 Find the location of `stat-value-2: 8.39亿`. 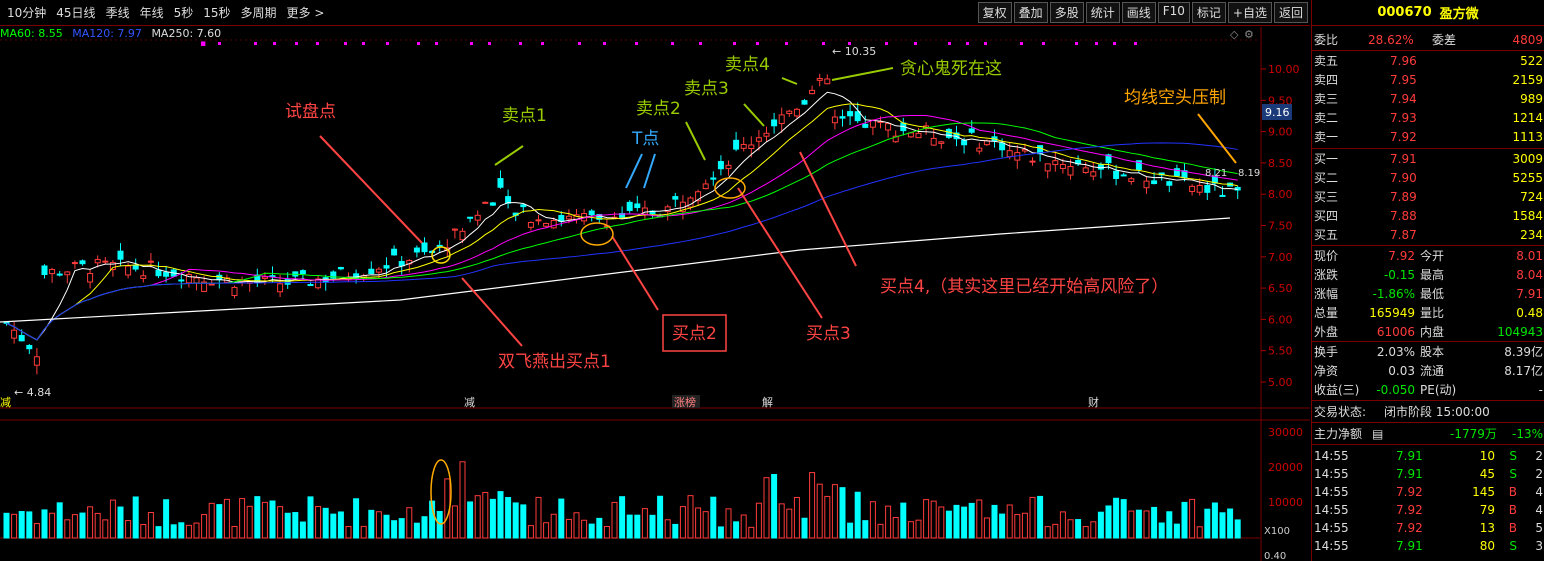

stat-value-2: 8.39亿 is located at coordinates (1523, 352).